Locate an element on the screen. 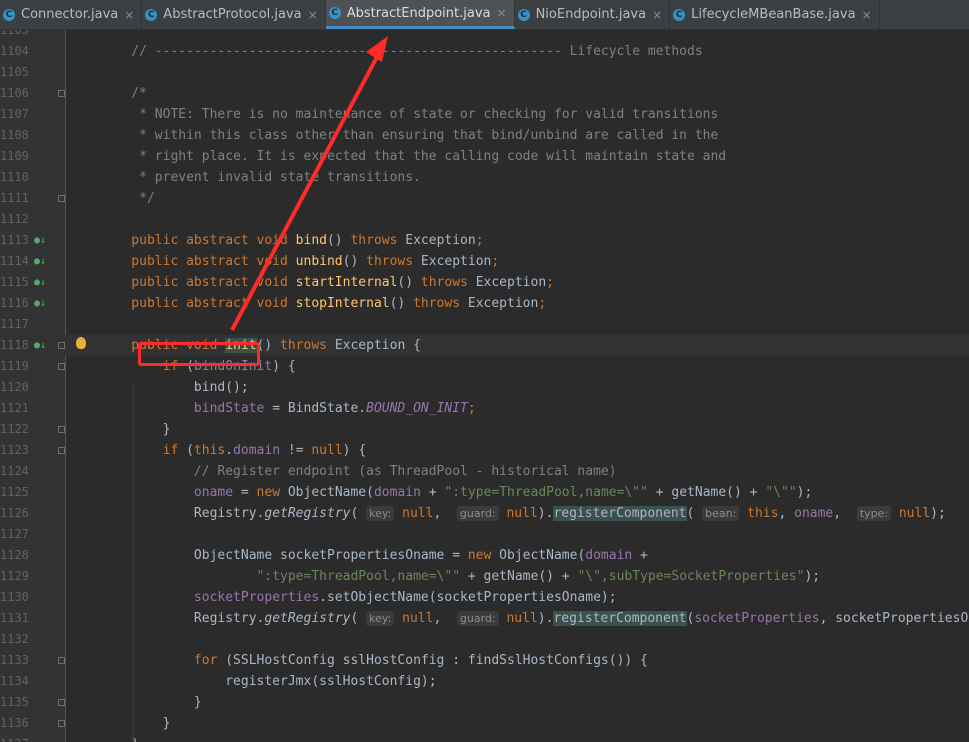 The width and height of the screenshot is (969, 742). annotation-arrow-head is located at coordinates (377, 49).